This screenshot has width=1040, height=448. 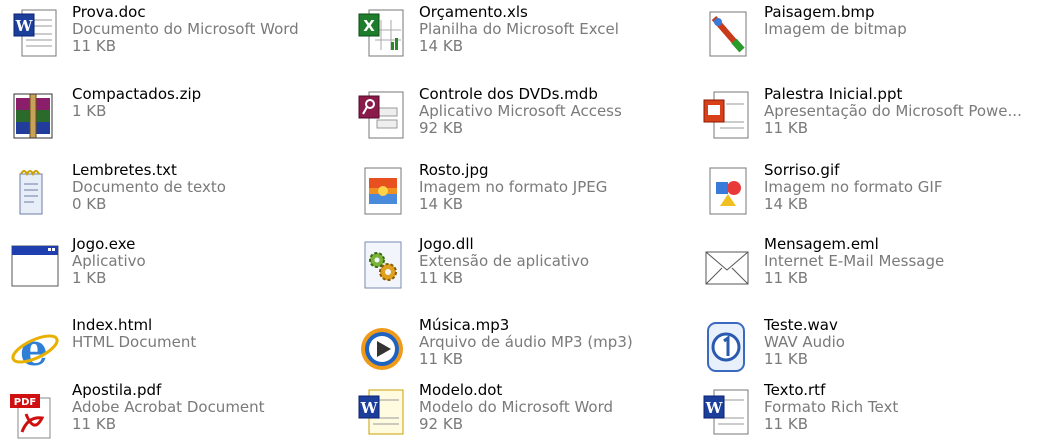 I want to click on file-type: Planilha do Microsoft Excel, so click(x=519, y=29).